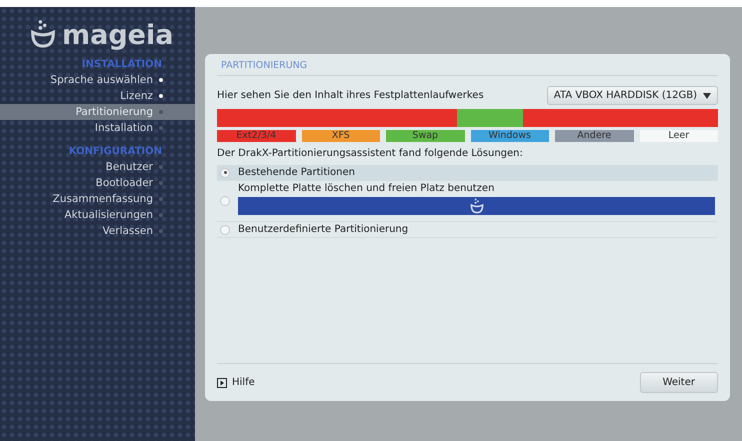 The image size is (742, 441). What do you see at coordinates (97, 231) in the screenshot?
I see `sidebar-item: Verlassen` at bounding box center [97, 231].